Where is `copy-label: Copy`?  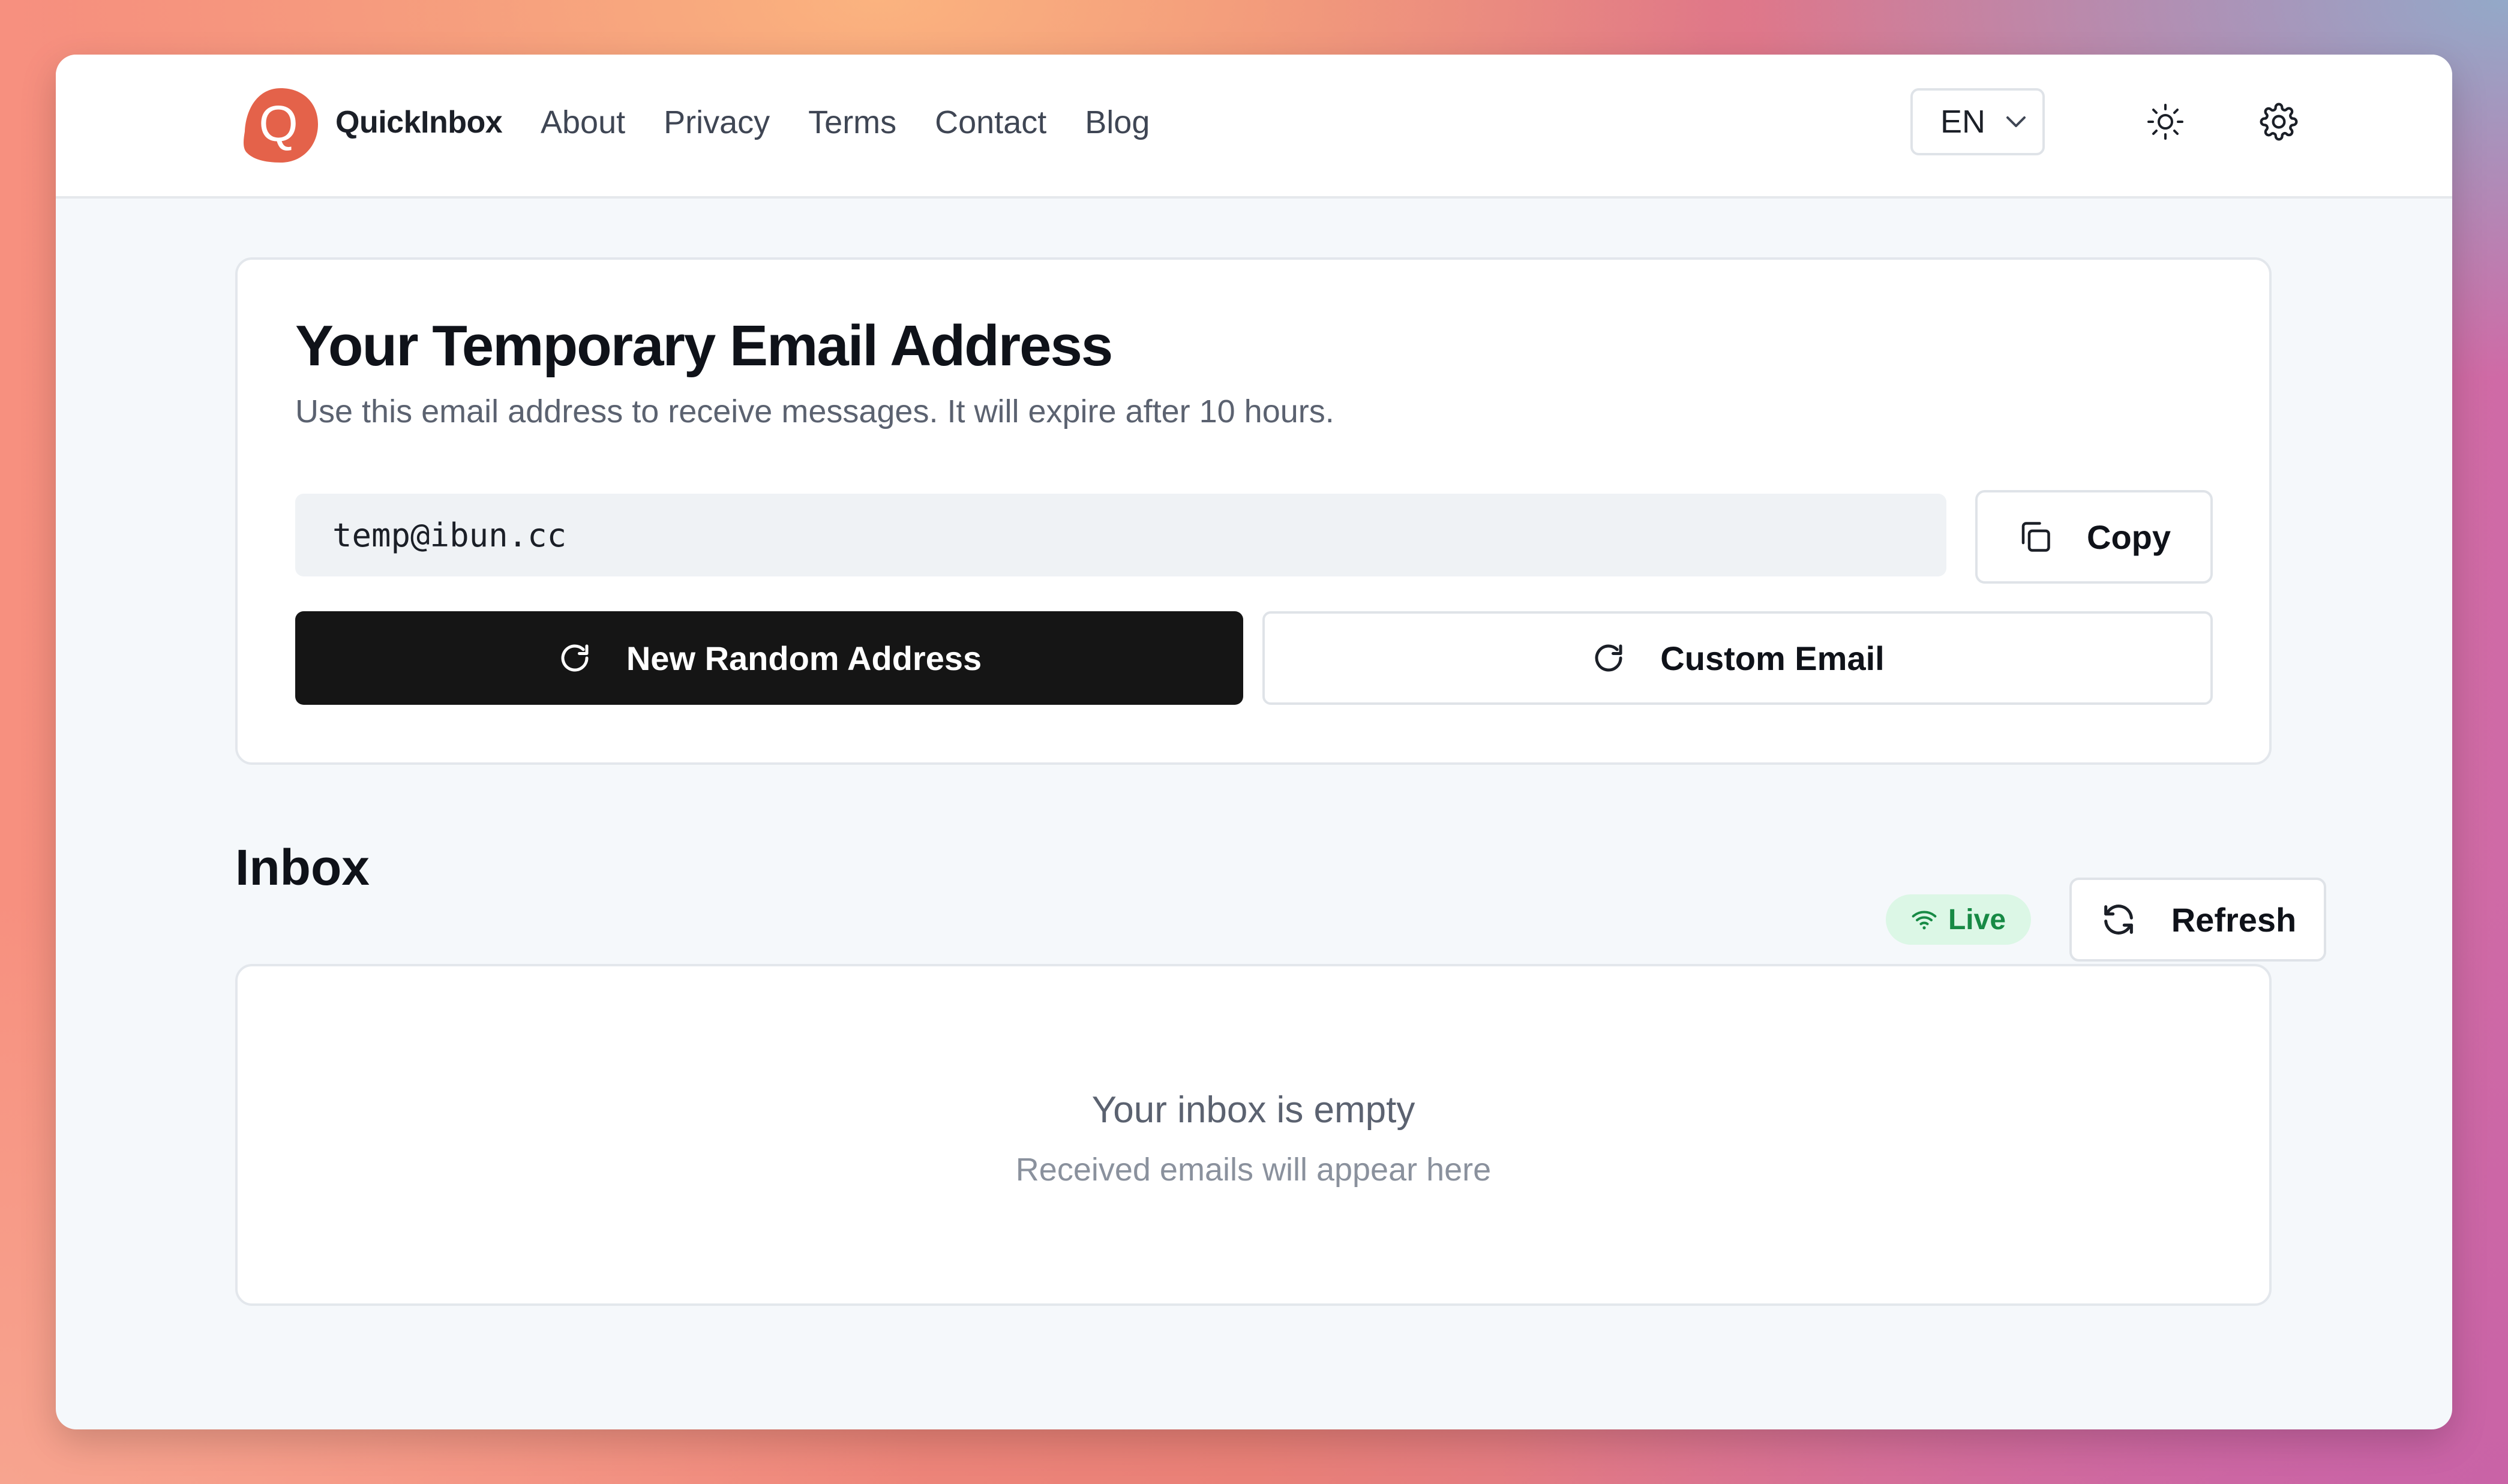 copy-label: Copy is located at coordinates (2129, 537).